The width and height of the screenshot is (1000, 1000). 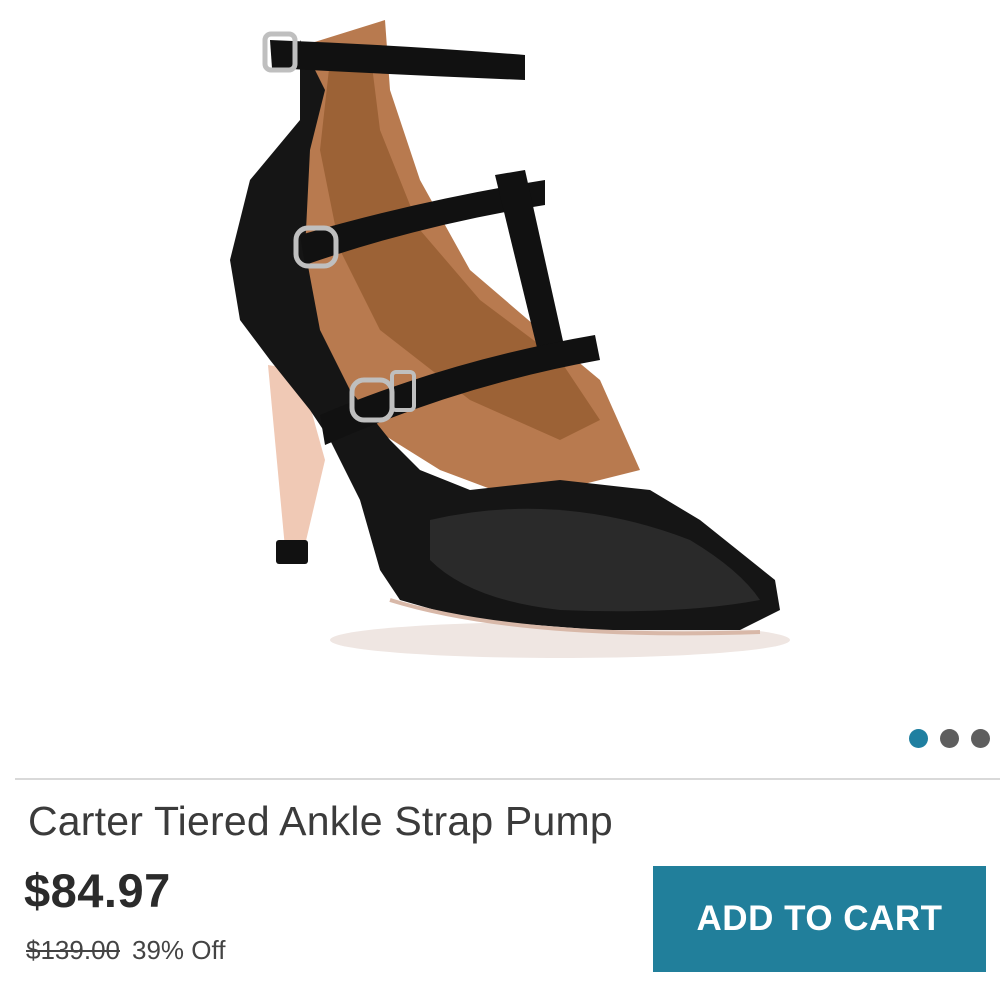 What do you see at coordinates (178, 950) in the screenshot?
I see `discount-label: 39% Off` at bounding box center [178, 950].